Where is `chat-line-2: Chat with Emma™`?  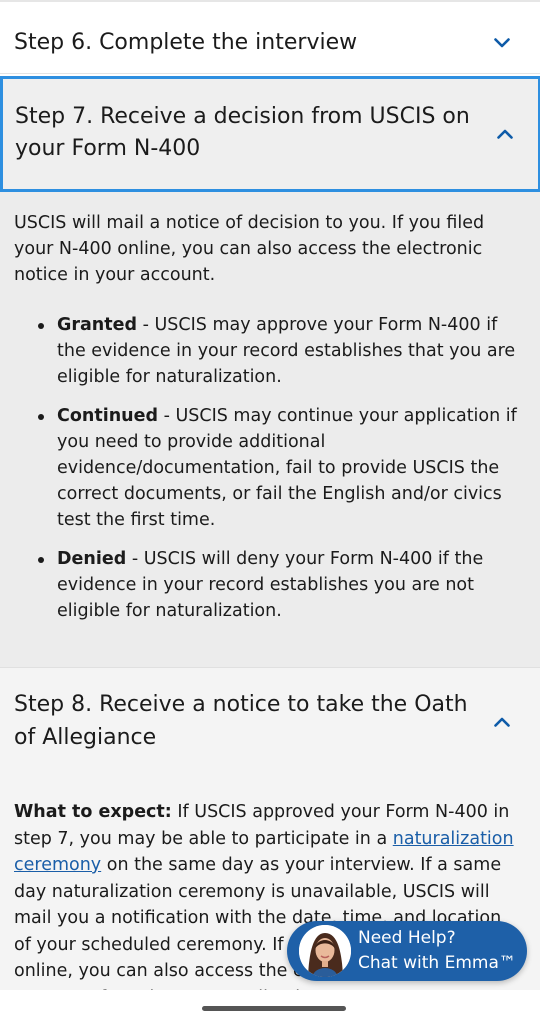 chat-line-2: Chat with Emma™ is located at coordinates (437, 963).